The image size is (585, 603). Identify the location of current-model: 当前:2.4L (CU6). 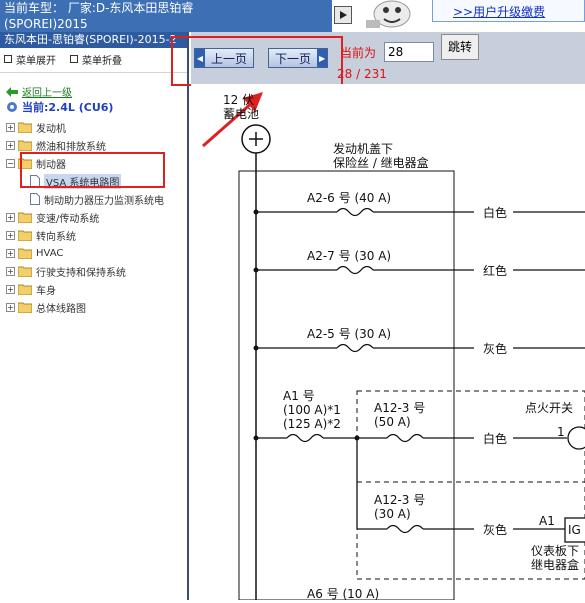
(59, 107).